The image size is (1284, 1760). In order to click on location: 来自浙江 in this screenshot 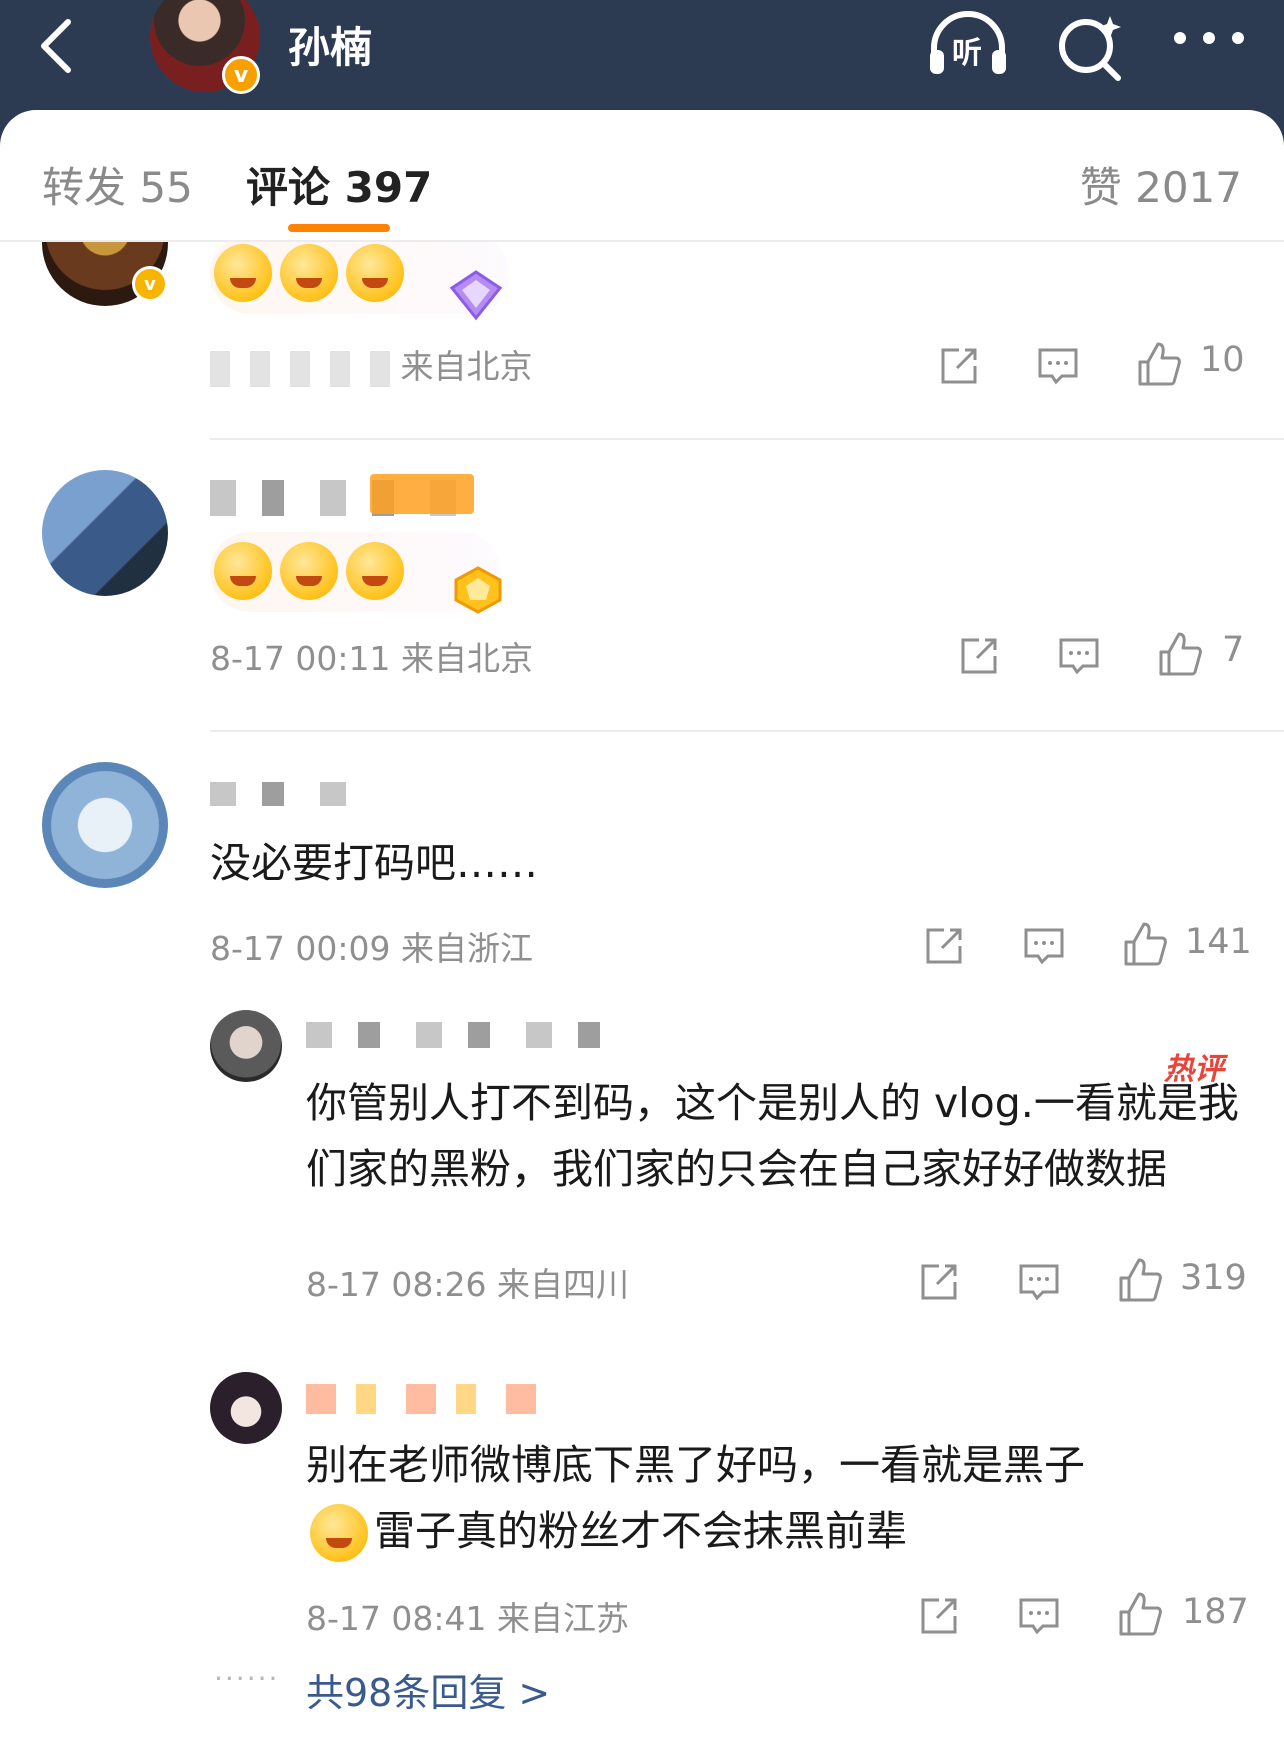, I will do `click(467, 948)`.